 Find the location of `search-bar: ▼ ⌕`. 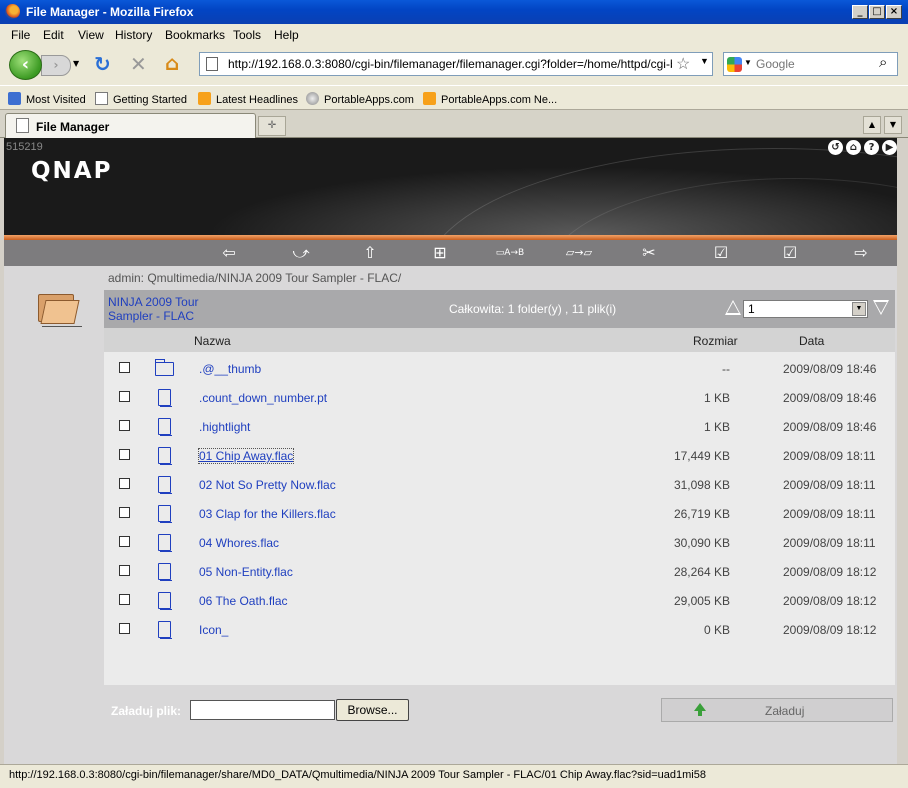

search-bar: ▼ ⌕ is located at coordinates (810, 64).